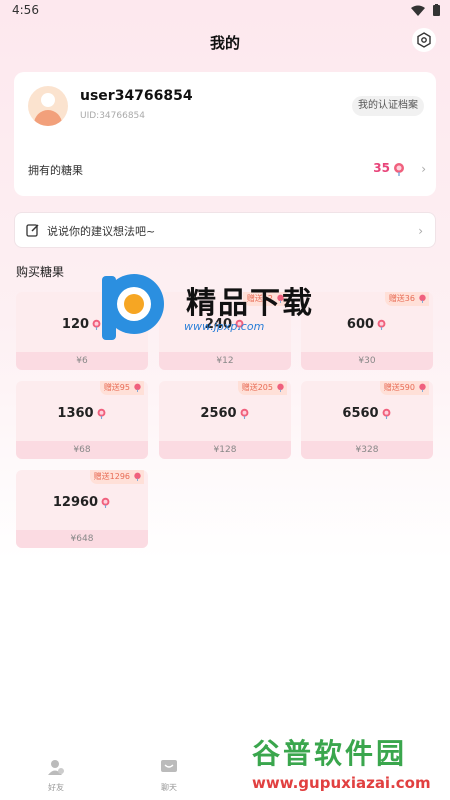  What do you see at coordinates (381, 168) in the screenshot?
I see `candy-count: 35` at bounding box center [381, 168].